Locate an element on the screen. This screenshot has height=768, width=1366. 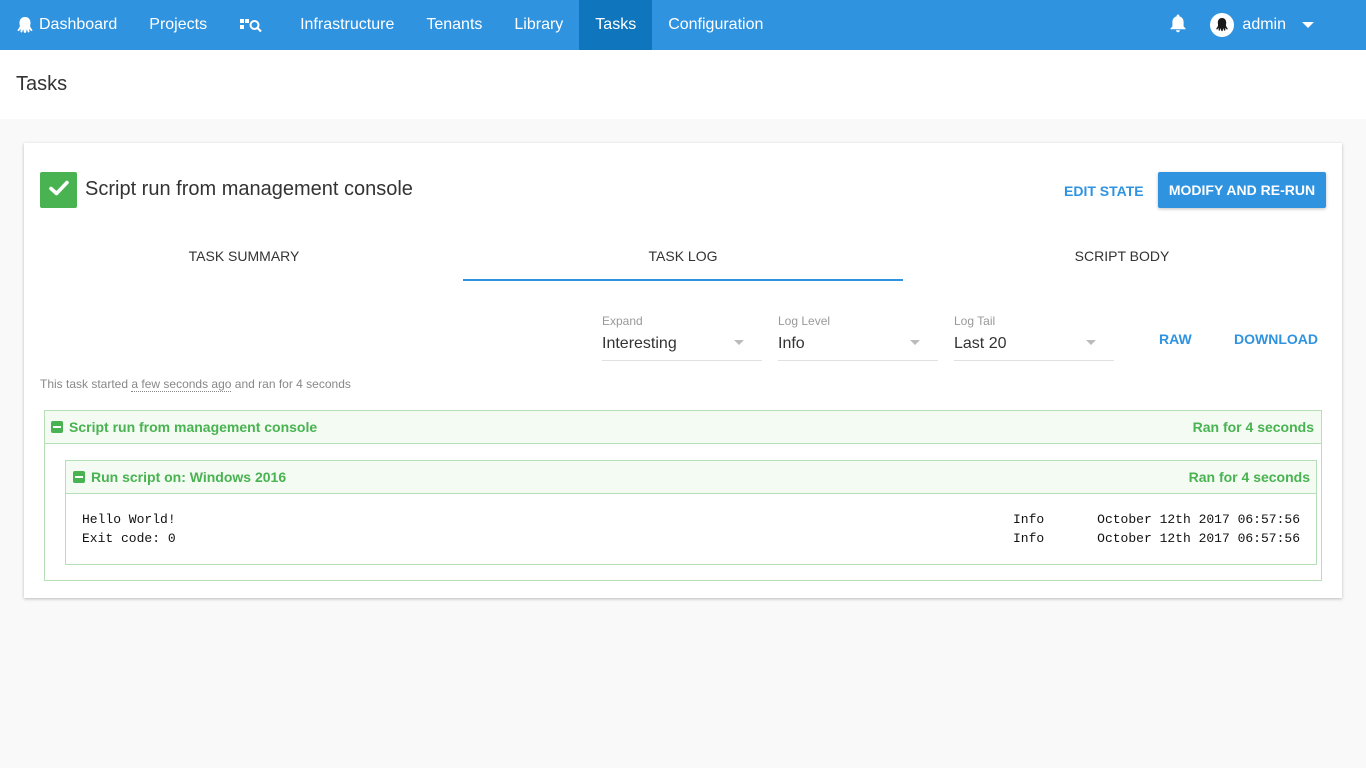
log-tail-value: Last 20 is located at coordinates (980, 343).